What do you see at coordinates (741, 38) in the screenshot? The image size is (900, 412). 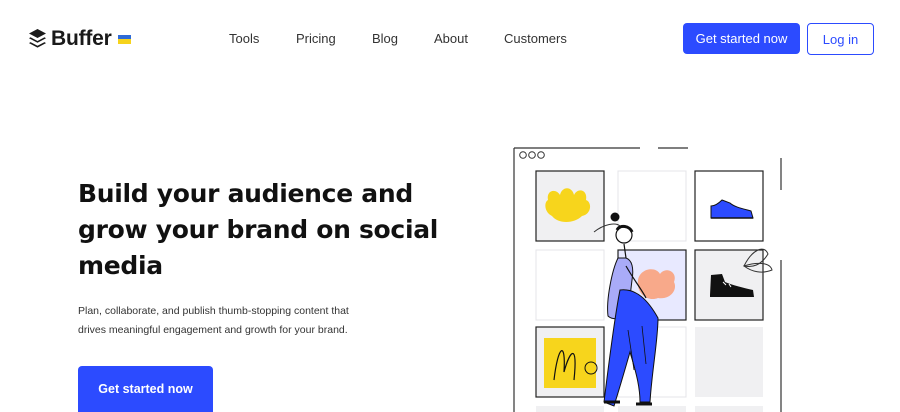 I see `get-started-button: Get started now` at bounding box center [741, 38].